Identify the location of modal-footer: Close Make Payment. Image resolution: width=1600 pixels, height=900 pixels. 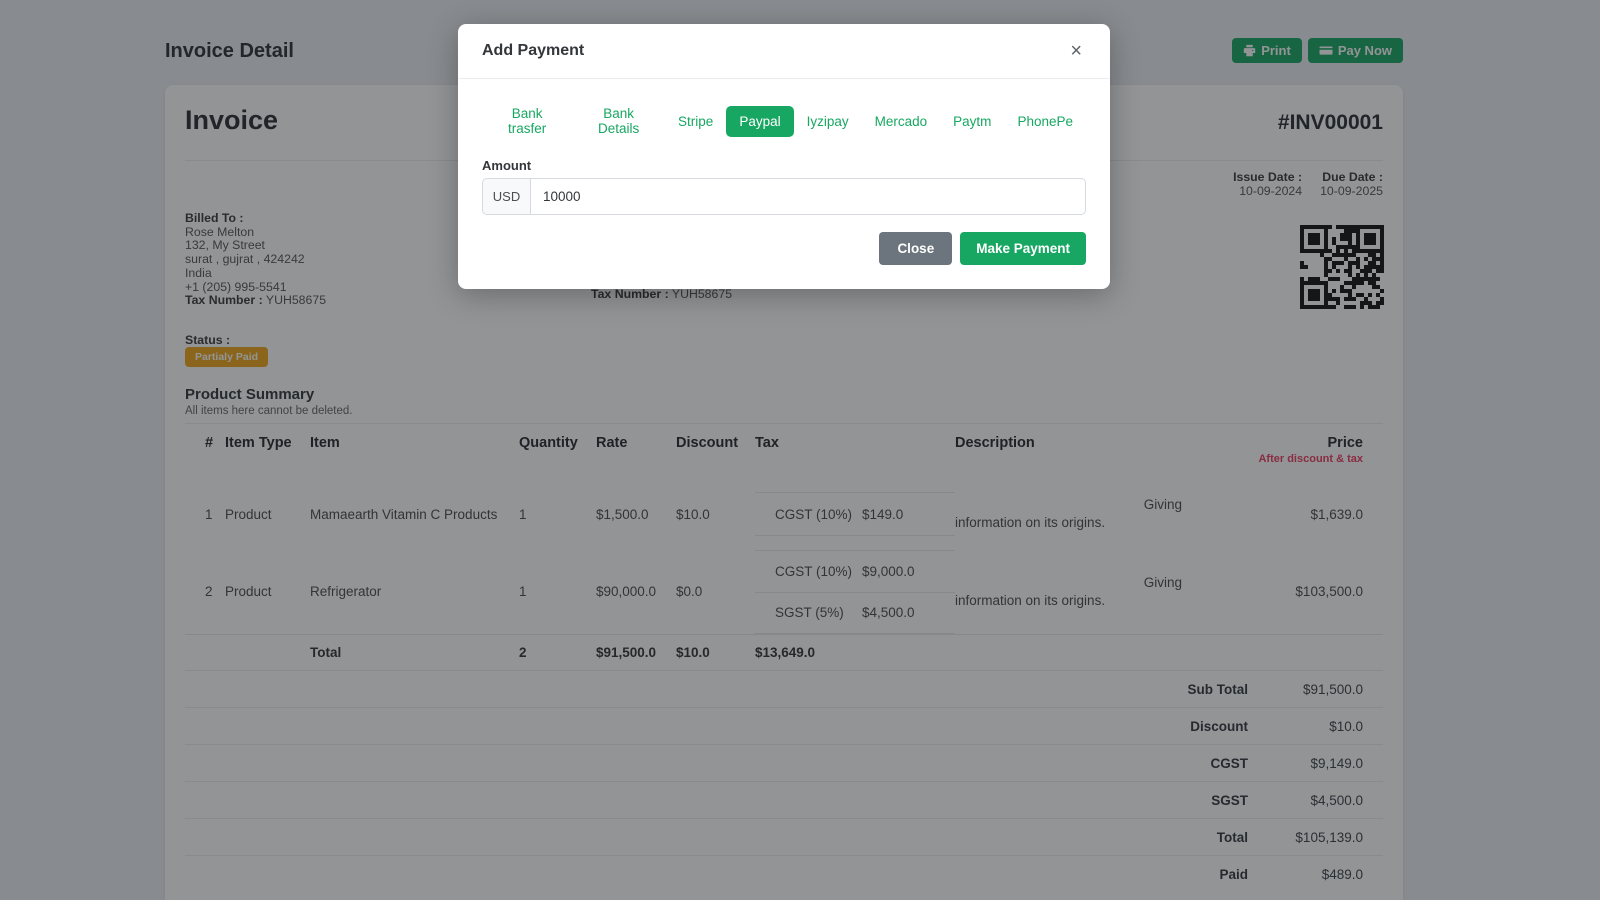
(784, 248).